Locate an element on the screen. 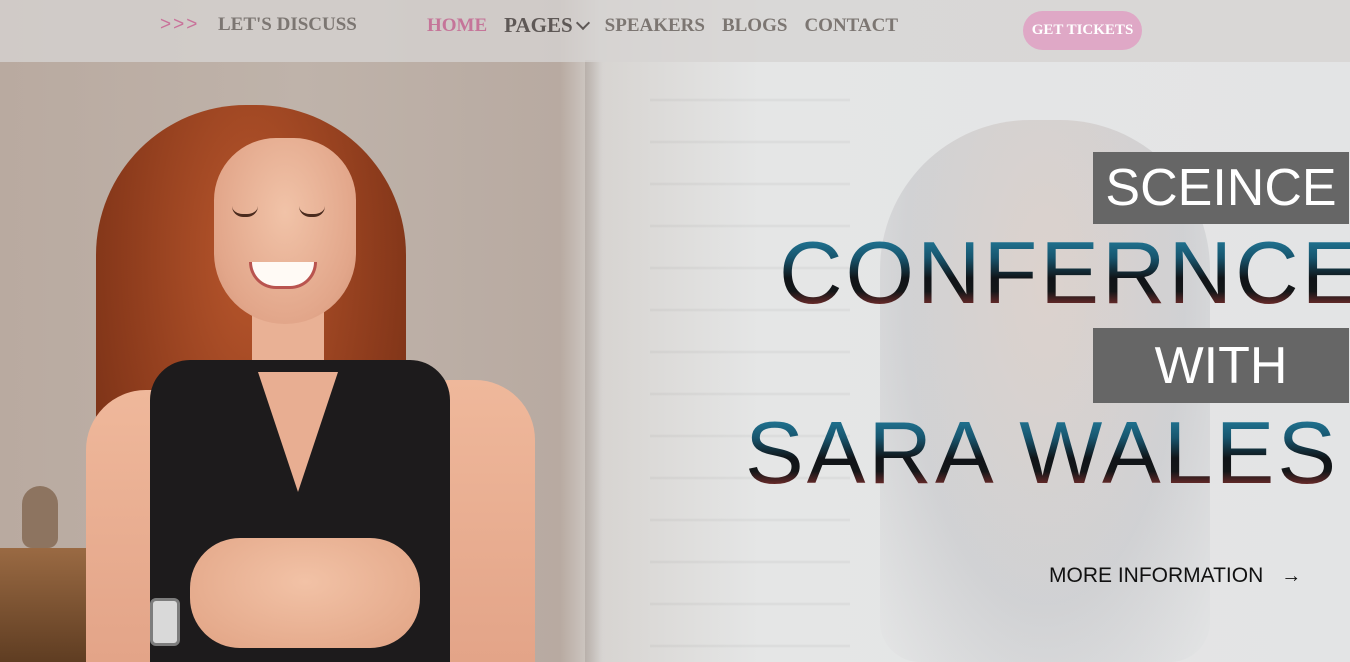 The image size is (1350, 662). hero-label-with: WITH is located at coordinates (1221, 365).